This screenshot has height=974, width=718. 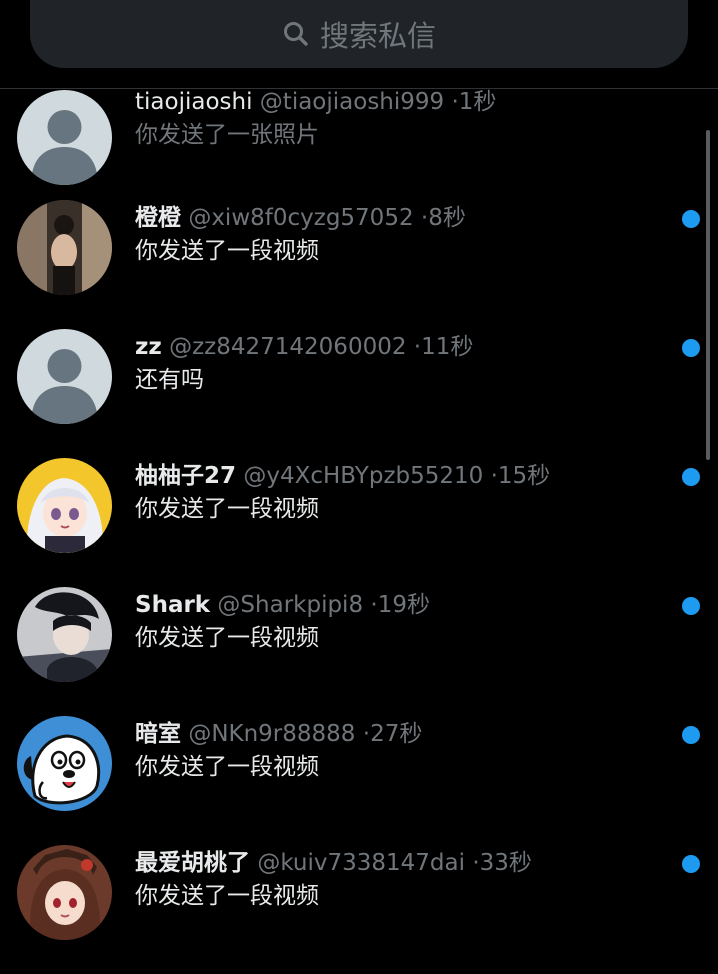 I want to click on conversation-item: 橙橙 @xiw8f0cyzg57052 ·8秒 你发送了一段视频, so click(x=359, y=264).